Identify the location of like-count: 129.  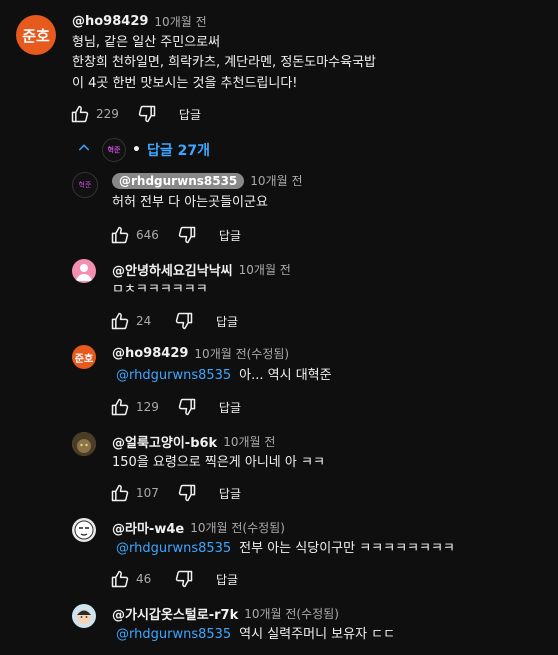
(147, 407).